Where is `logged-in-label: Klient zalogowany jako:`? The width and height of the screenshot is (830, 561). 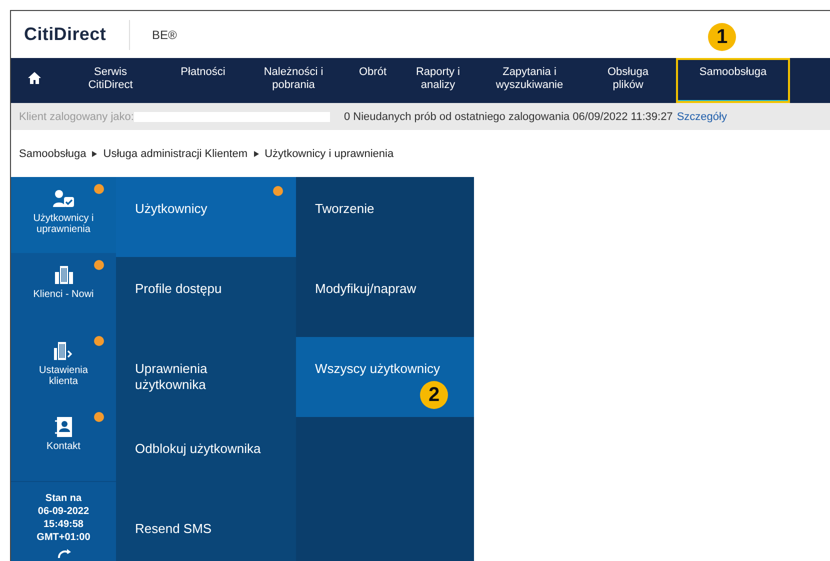 logged-in-label: Klient zalogowany jako: is located at coordinates (76, 116).